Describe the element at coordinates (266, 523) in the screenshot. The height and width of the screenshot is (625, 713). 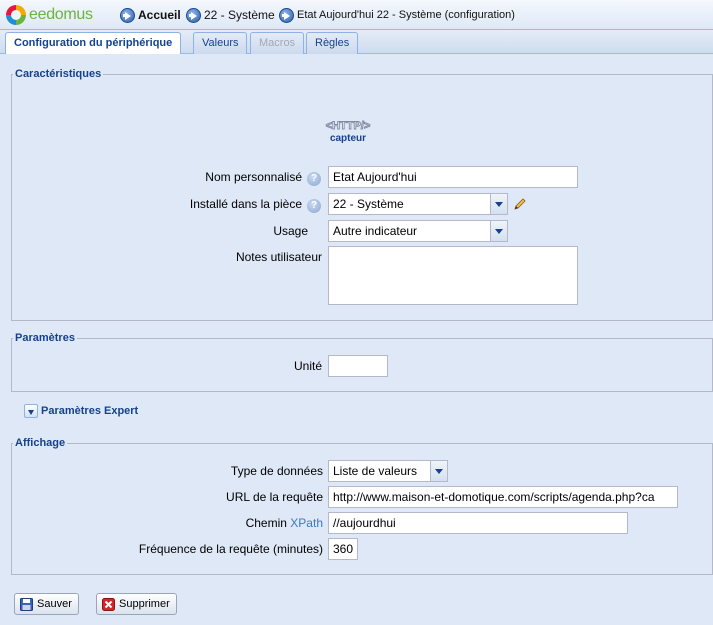
I see `chemin-label-text: Chemin` at that location.